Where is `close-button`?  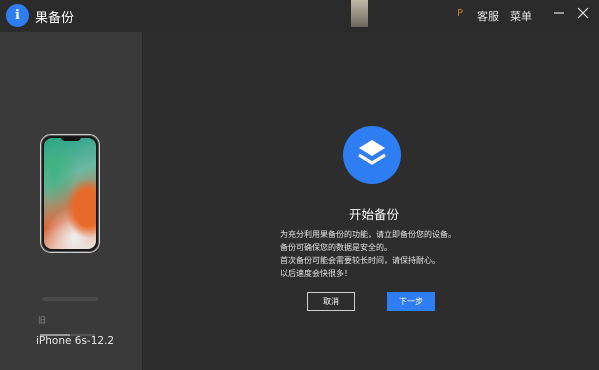 close-button is located at coordinates (583, 13).